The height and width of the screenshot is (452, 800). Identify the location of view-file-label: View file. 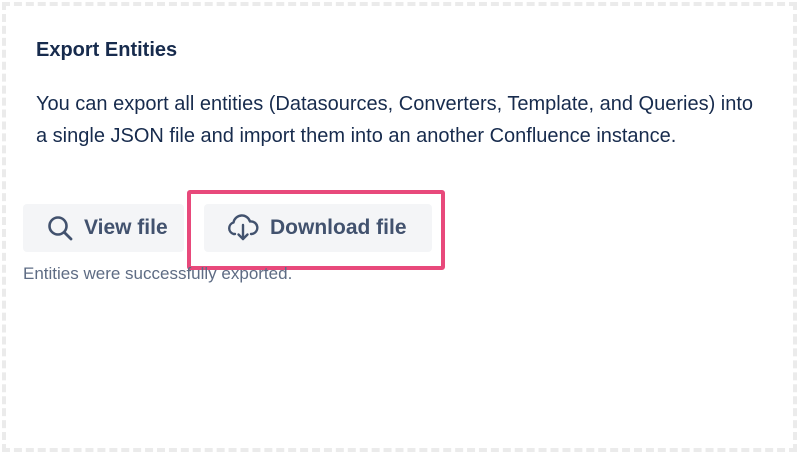
(126, 227).